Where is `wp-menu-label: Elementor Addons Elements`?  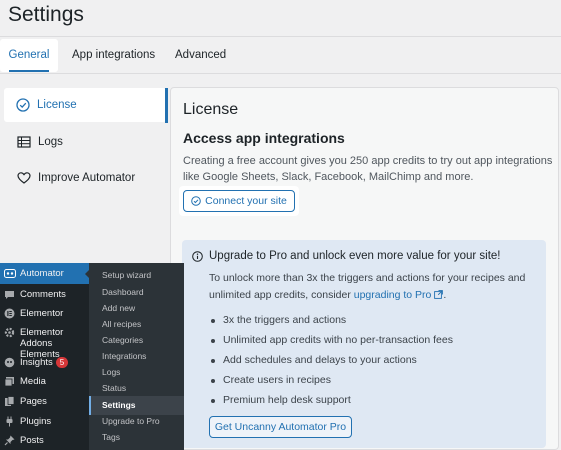
wp-menu-label: Elementor Addons Elements is located at coordinates (42, 343).